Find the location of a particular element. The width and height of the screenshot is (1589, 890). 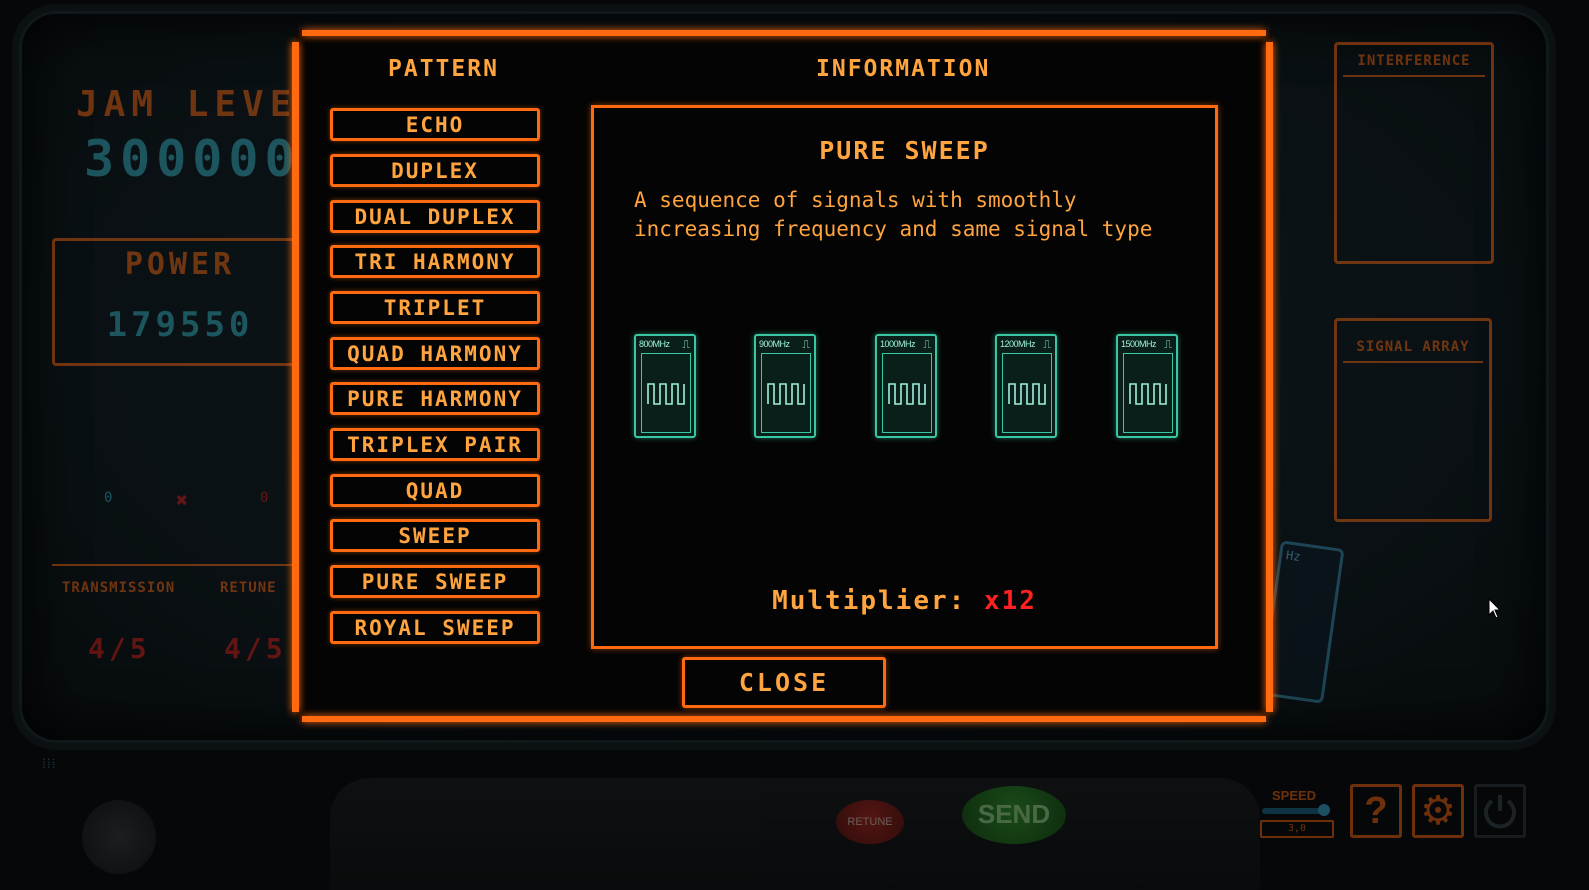

signal-card: 800MHz ⎍ is located at coordinates (665, 386).